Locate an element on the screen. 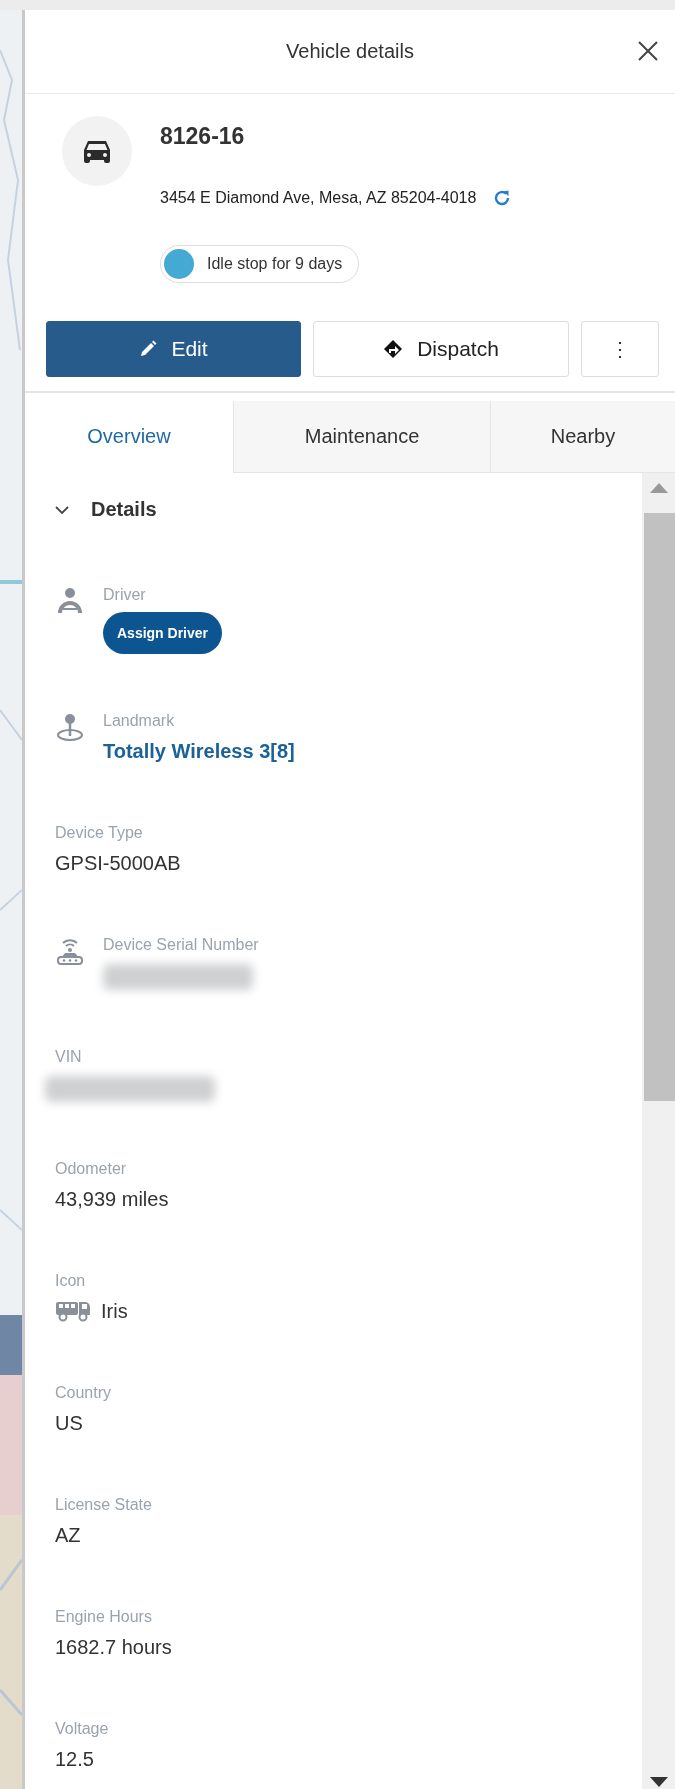 The image size is (675, 1789). chevron-icon is located at coordinates (62, 509).